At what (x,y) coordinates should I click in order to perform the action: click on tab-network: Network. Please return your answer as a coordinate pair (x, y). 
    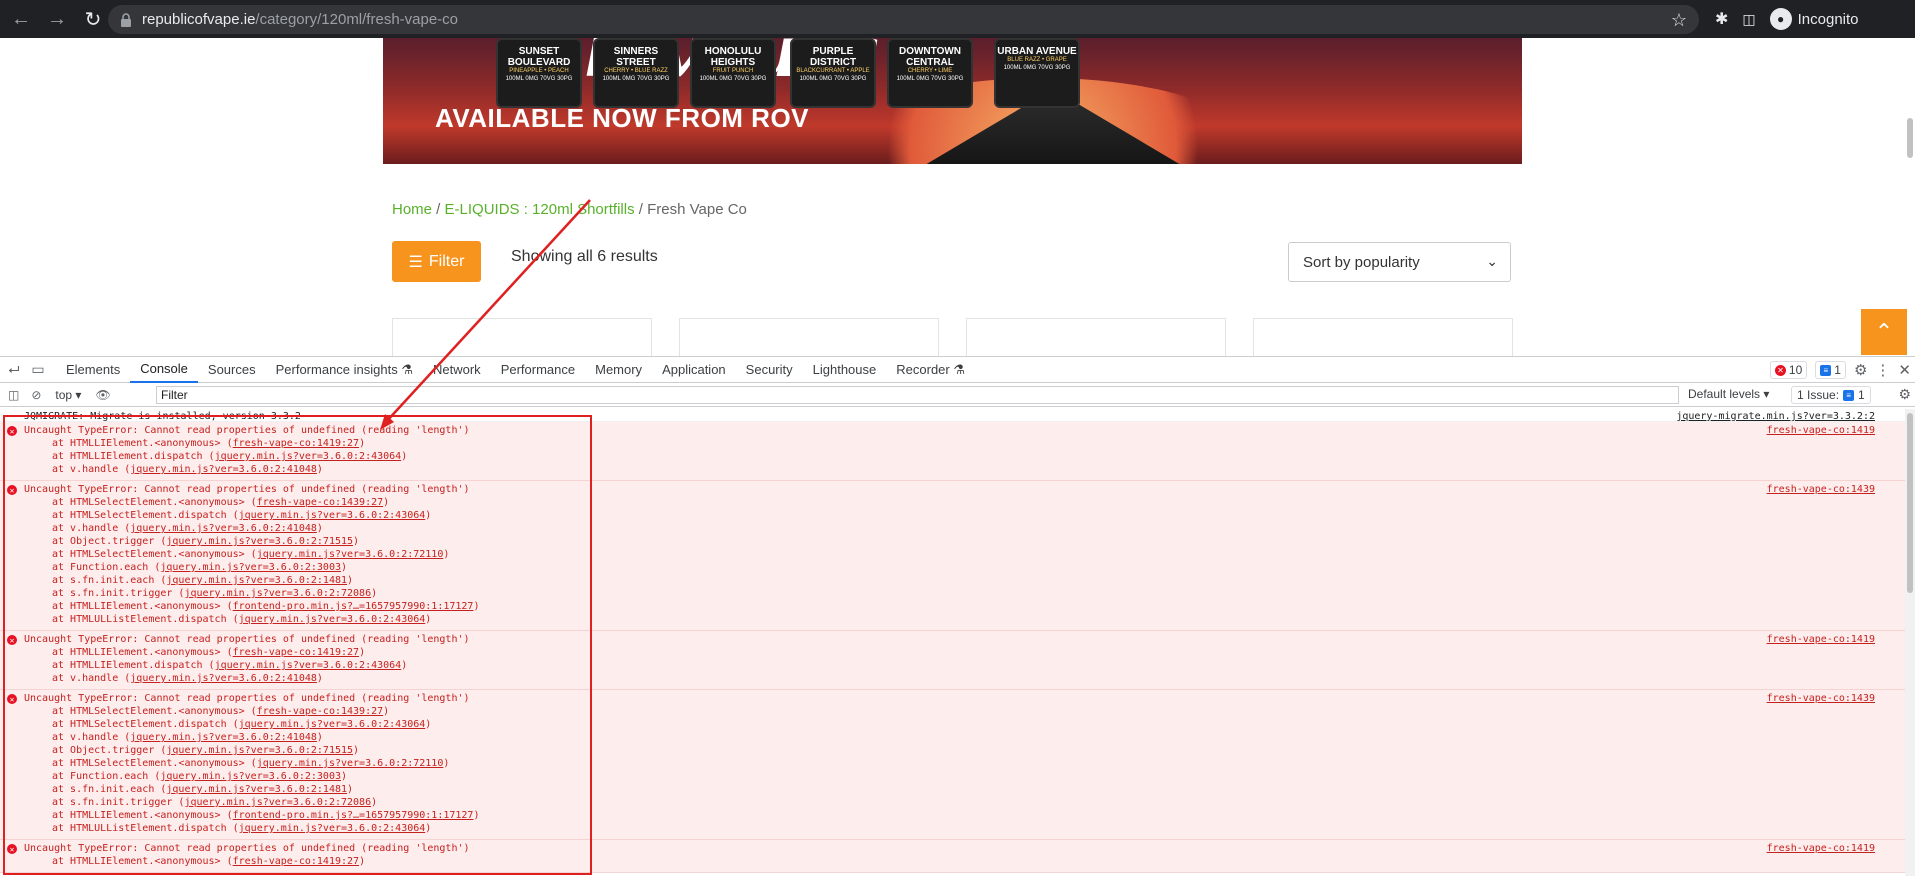
    Looking at the image, I should click on (457, 370).